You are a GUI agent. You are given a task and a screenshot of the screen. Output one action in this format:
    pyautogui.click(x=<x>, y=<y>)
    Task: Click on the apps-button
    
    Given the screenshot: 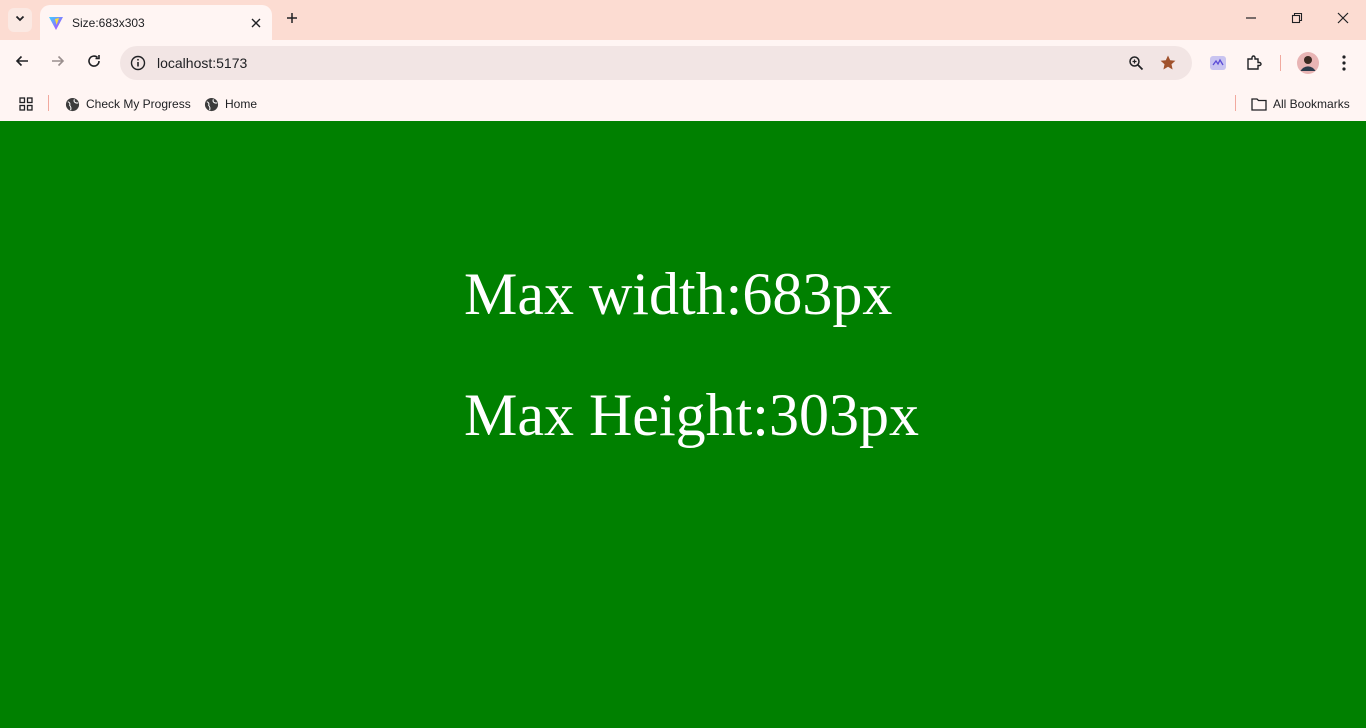 What is the action you would take?
    pyautogui.click(x=29, y=104)
    